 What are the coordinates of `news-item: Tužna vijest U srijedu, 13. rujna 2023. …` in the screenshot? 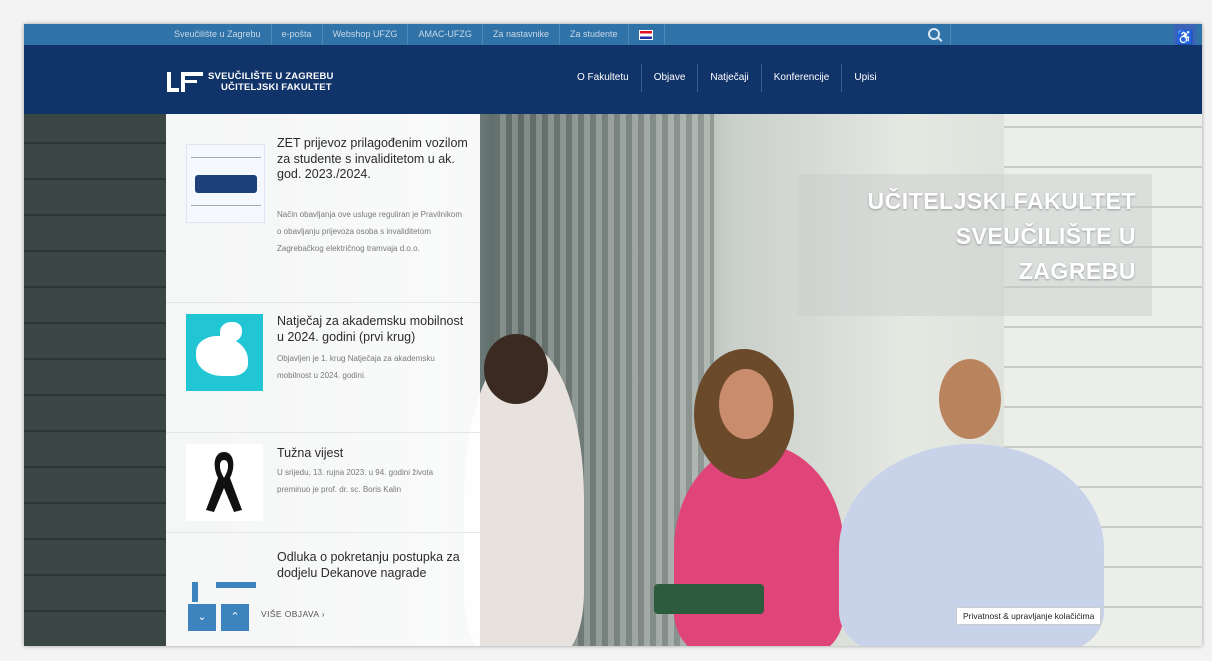 It's located at (323, 482).